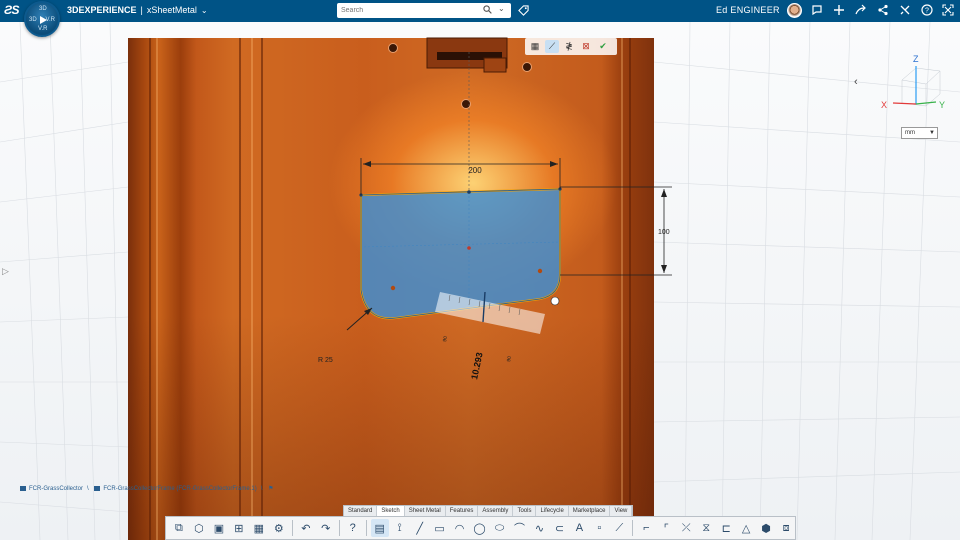  What do you see at coordinates (137, 10) in the screenshot?
I see `app-title: 3DEXPERIENCE | xSheetMetal ⌄` at bounding box center [137, 10].